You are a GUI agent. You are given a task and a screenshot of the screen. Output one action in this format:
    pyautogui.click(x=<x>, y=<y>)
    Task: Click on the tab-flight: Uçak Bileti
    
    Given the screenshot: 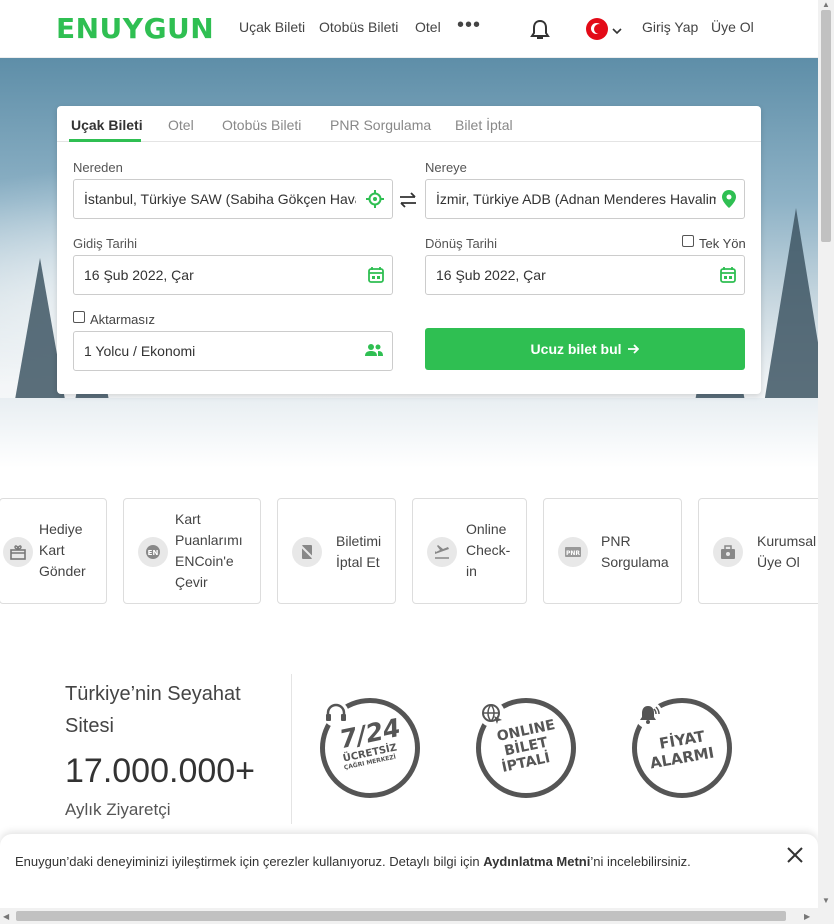 What is the action you would take?
    pyautogui.click(x=107, y=125)
    